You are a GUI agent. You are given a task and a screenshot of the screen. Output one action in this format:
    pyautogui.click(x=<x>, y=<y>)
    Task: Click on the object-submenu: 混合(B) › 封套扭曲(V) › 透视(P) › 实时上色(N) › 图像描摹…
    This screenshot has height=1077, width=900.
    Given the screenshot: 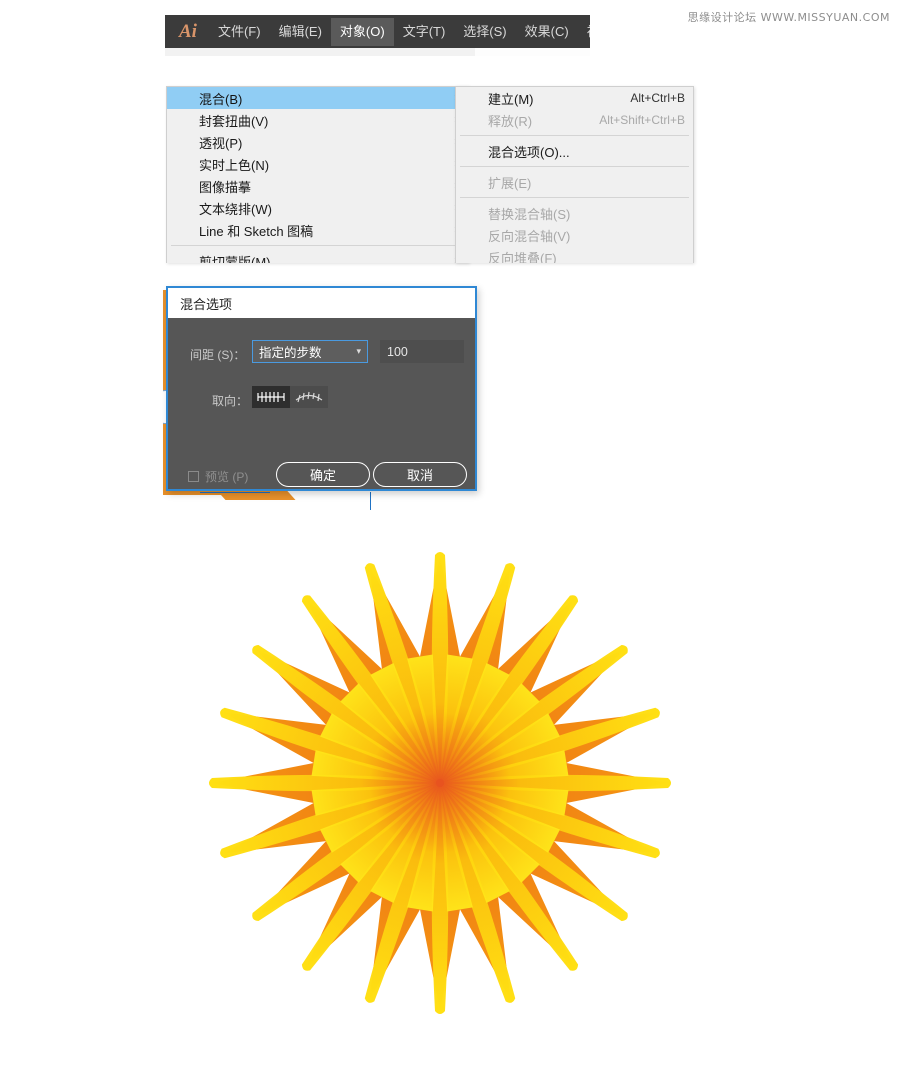 What is the action you would take?
    pyautogui.click(x=317, y=174)
    